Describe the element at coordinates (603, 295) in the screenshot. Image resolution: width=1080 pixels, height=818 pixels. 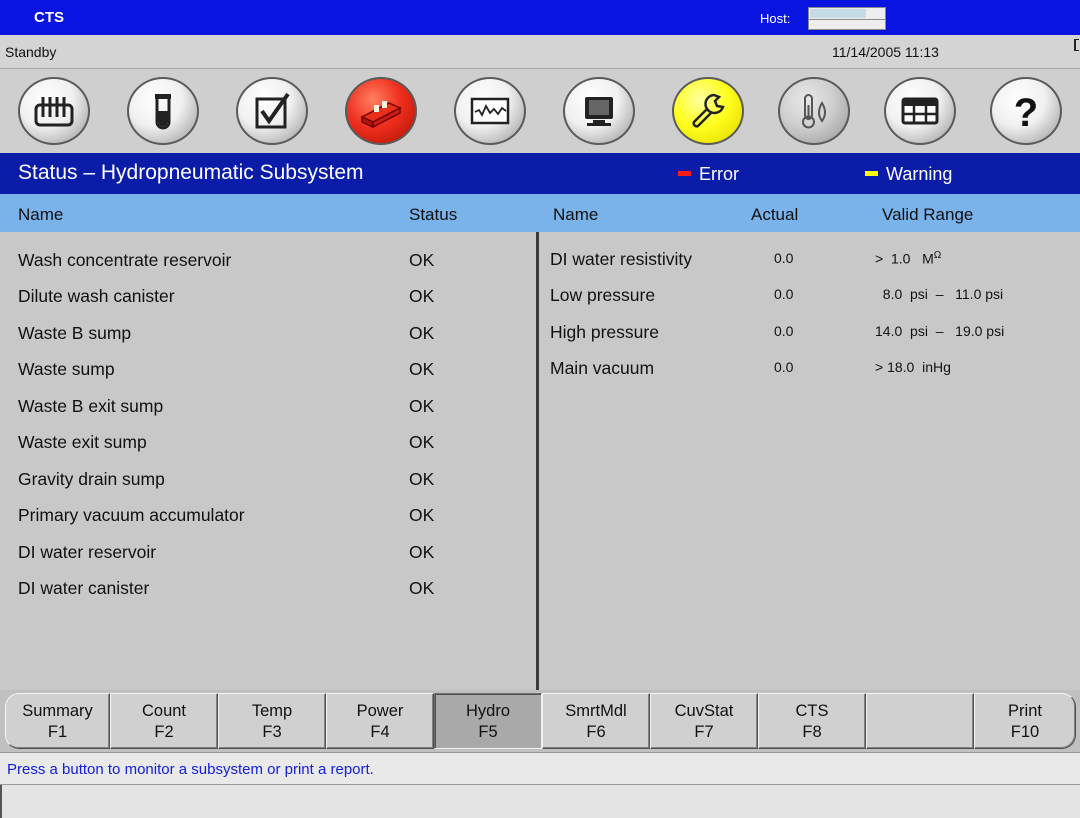
I see `measurement-name: Low pressure` at that location.